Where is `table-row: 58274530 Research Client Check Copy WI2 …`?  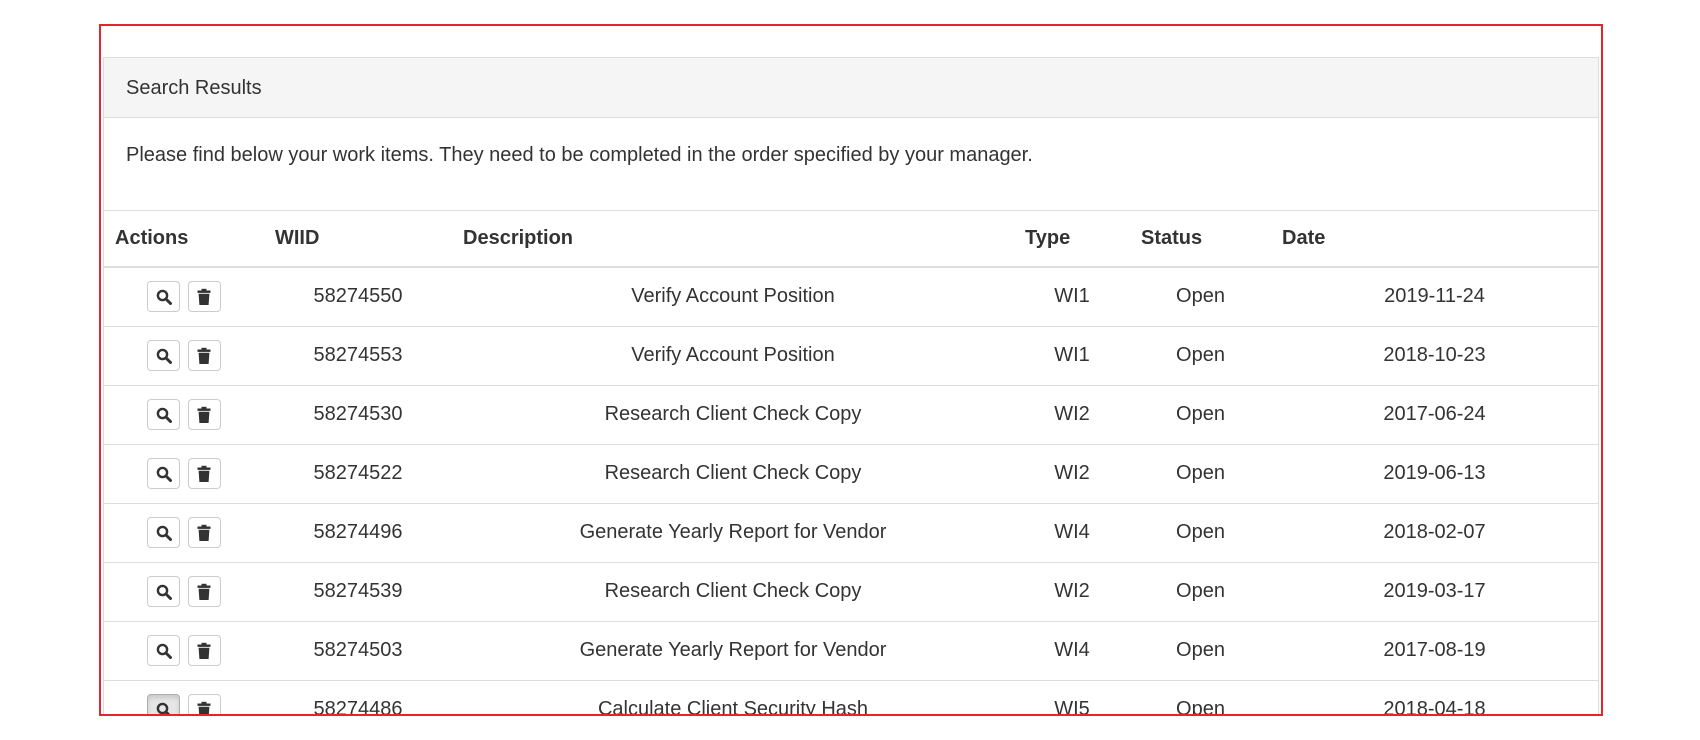 table-row: 58274530 Research Client Check Copy WI2 … is located at coordinates (851, 415).